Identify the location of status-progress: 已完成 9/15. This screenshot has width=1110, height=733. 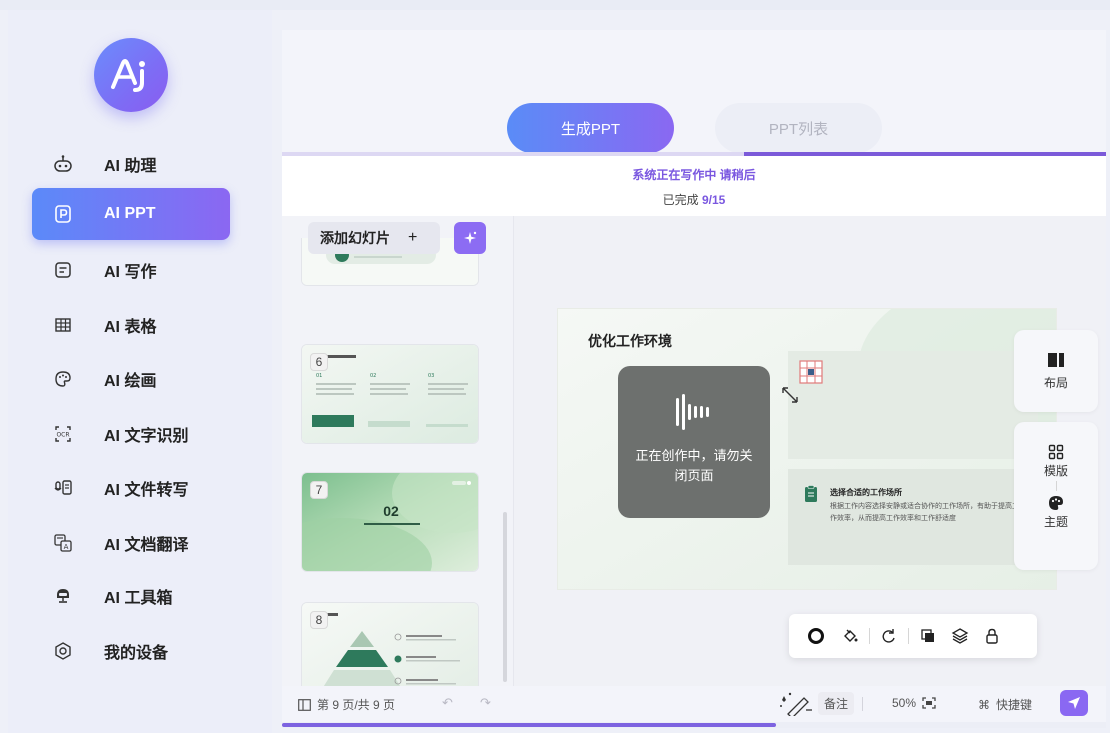
(694, 199).